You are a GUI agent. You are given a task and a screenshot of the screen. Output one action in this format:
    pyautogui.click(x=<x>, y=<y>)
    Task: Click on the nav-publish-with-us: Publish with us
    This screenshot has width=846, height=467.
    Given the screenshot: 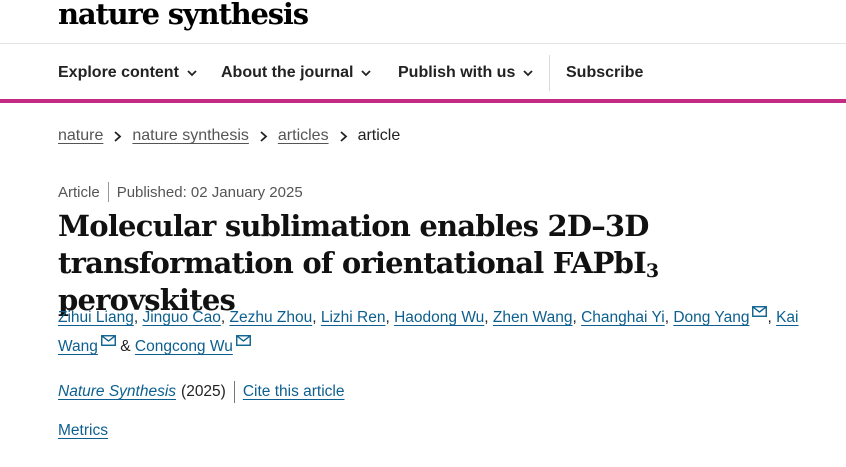 What is the action you would take?
    pyautogui.click(x=465, y=72)
    